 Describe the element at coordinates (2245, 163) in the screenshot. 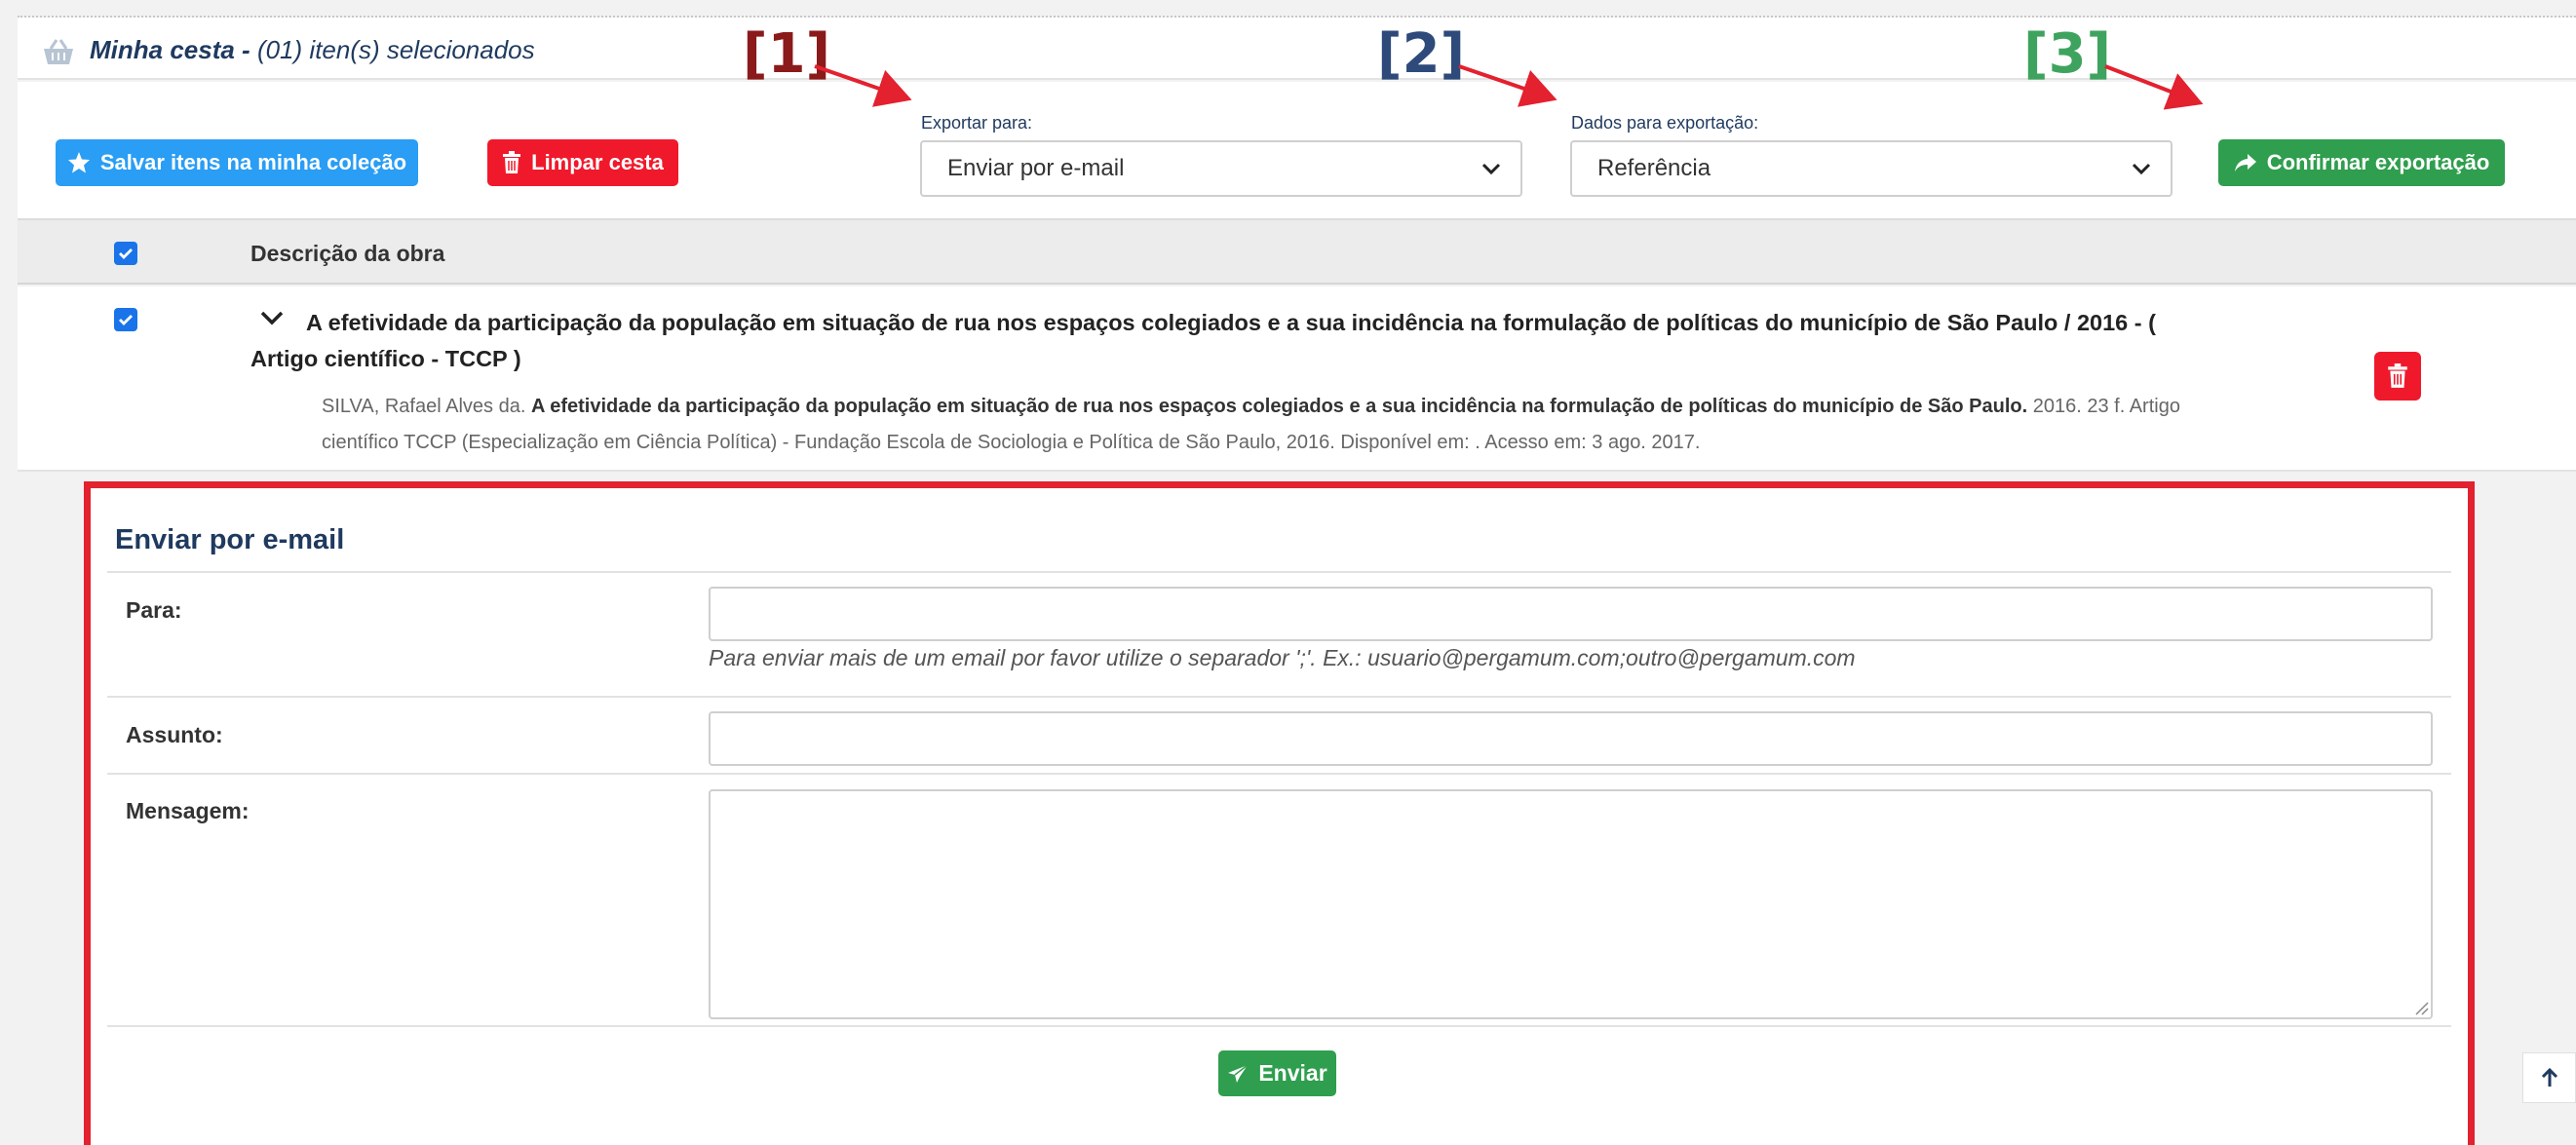

I see `share-arrow-icon` at that location.